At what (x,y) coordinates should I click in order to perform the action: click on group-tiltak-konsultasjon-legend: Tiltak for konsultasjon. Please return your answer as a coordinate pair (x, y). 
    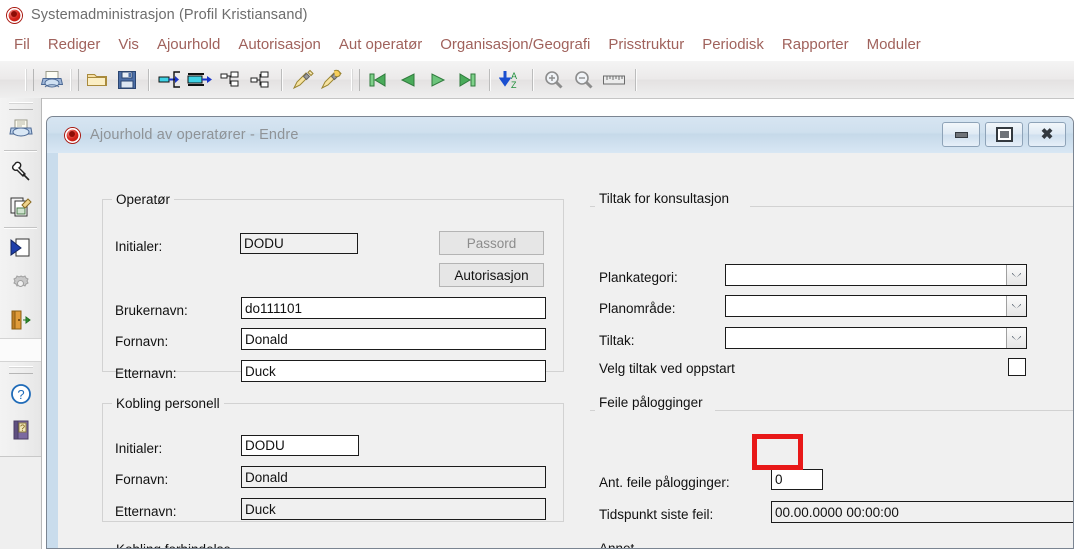
    Looking at the image, I should click on (664, 198).